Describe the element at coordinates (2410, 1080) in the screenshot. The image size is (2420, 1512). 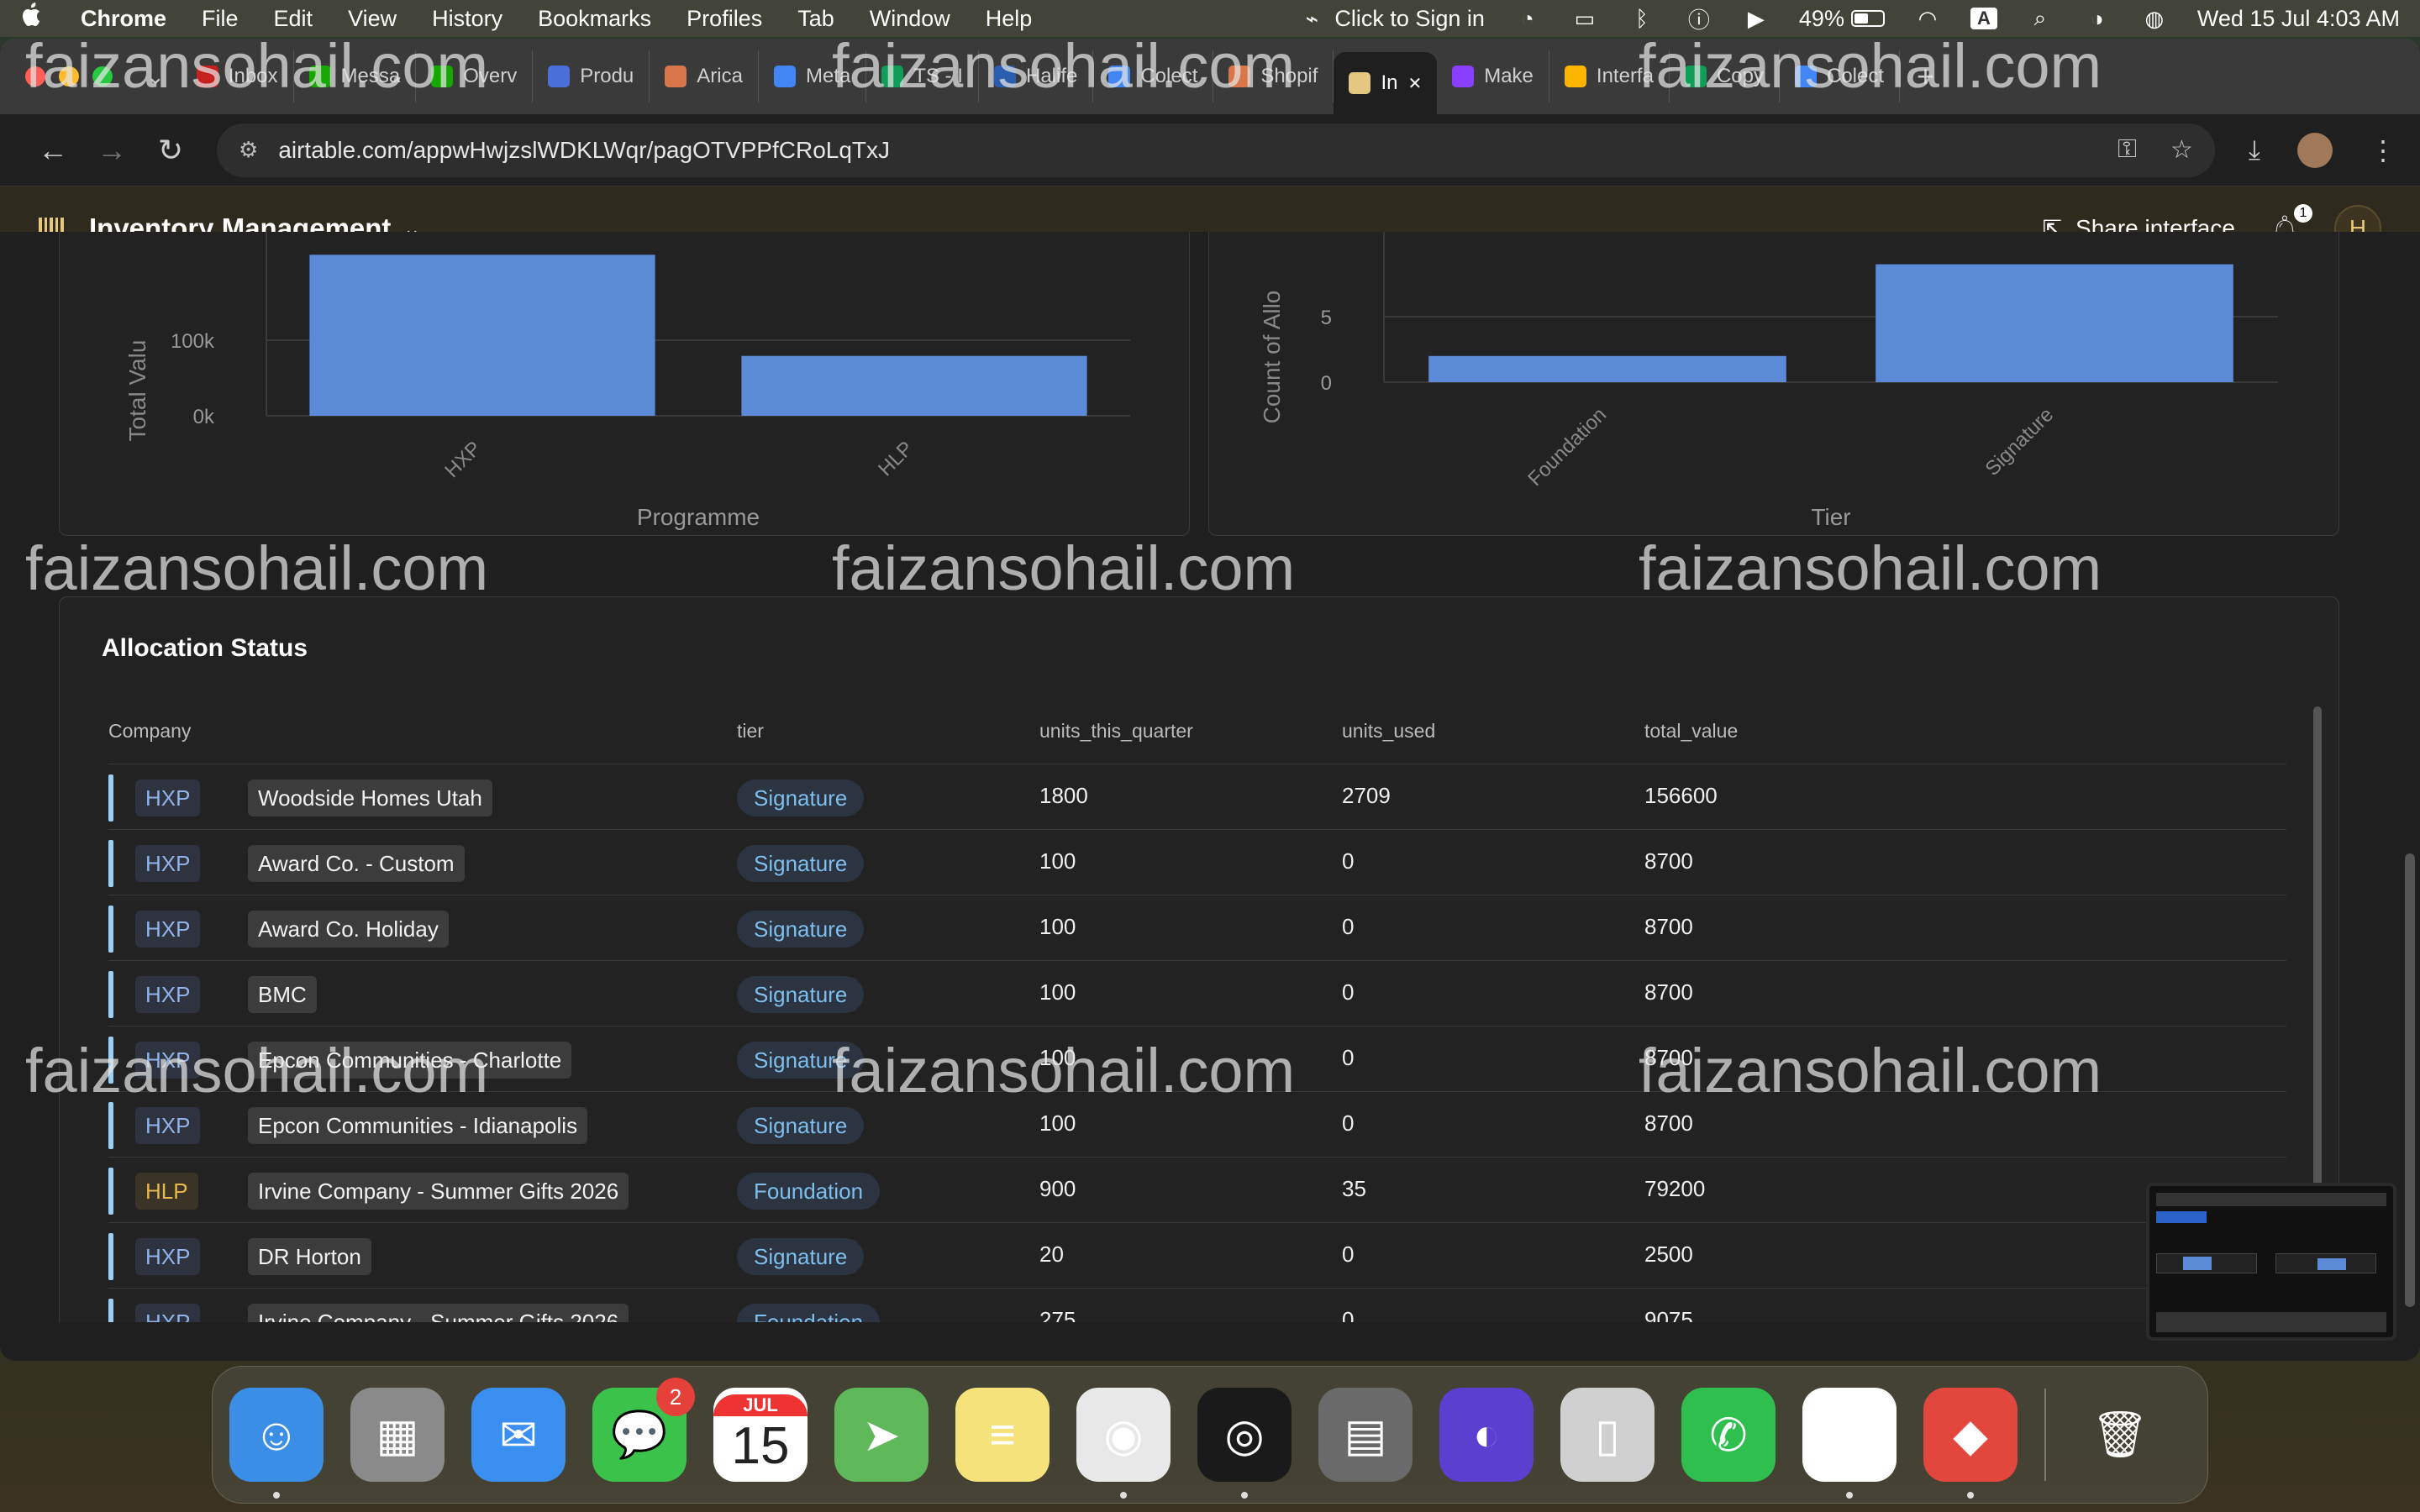
I see `page-scrollbar` at that location.